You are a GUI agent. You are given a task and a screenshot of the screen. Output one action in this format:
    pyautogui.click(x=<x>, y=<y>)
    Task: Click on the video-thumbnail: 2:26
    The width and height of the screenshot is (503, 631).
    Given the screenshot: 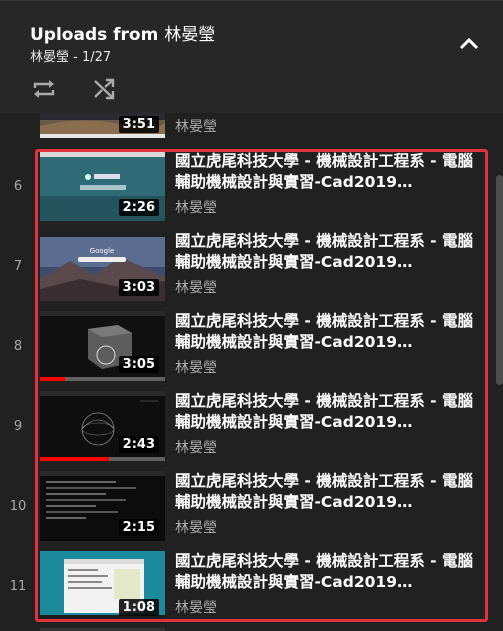 What is the action you would take?
    pyautogui.click(x=102, y=186)
    